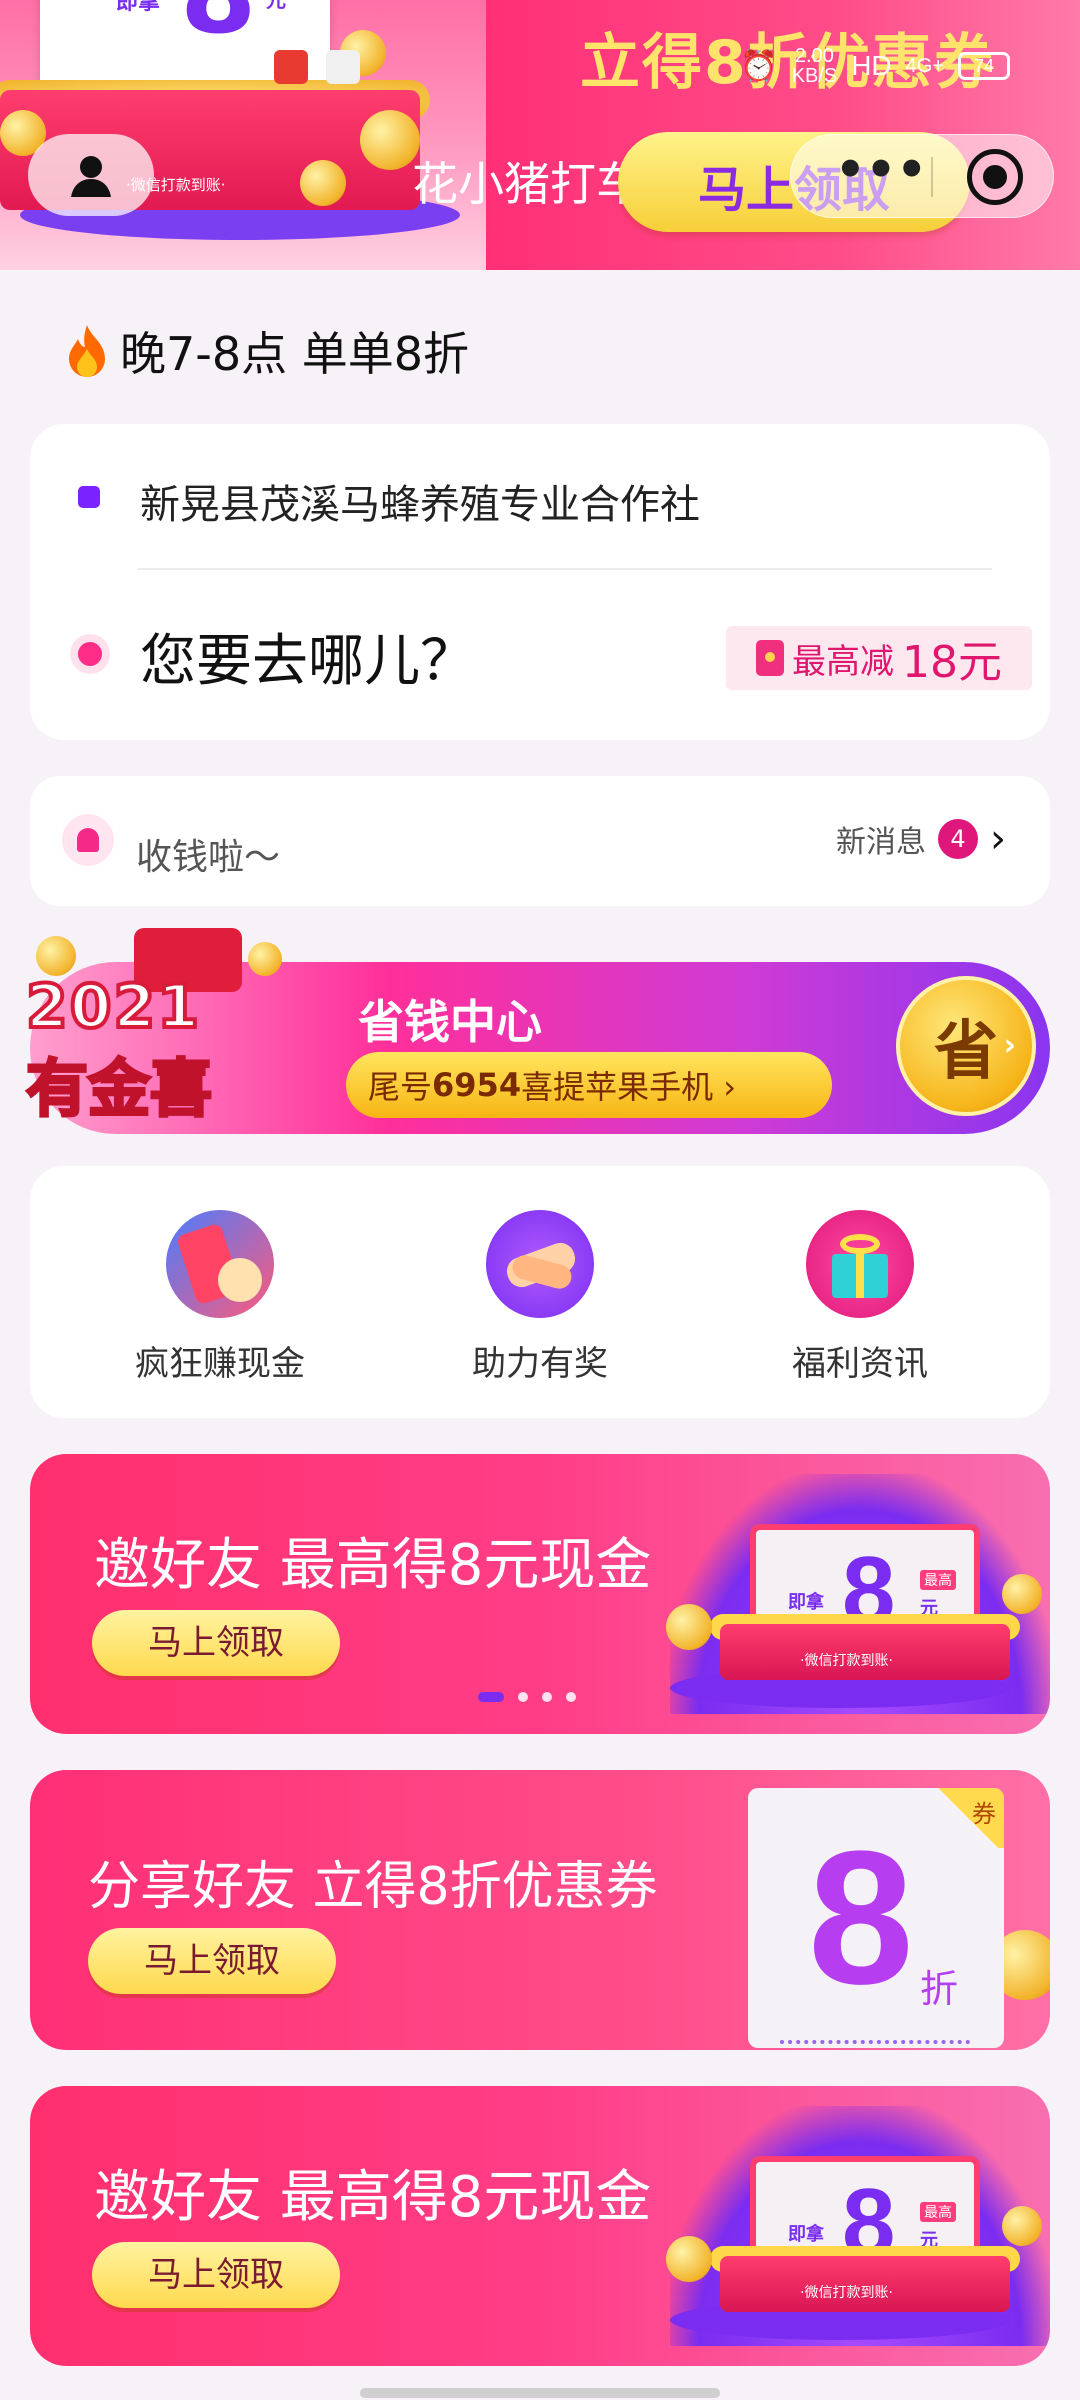 The height and width of the screenshot is (2400, 1080). I want to click on save-coin-button: 省 ›, so click(966, 1046).